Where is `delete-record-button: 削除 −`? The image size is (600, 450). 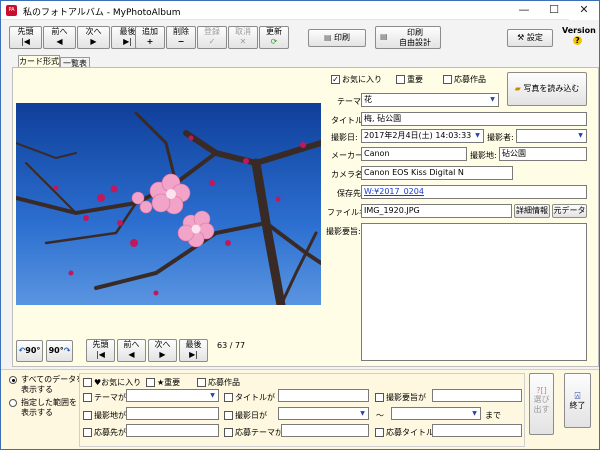 delete-record-button: 削除 − is located at coordinates (181, 37).